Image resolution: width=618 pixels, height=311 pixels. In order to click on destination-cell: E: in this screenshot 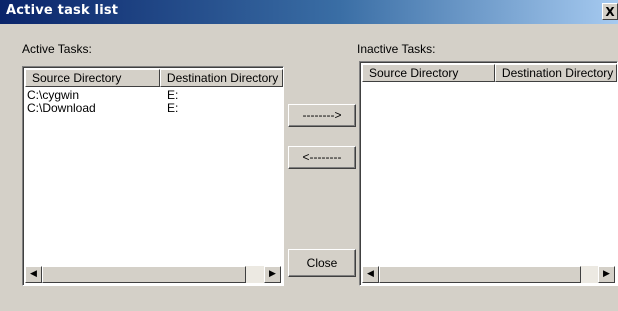, I will do `click(173, 108)`.